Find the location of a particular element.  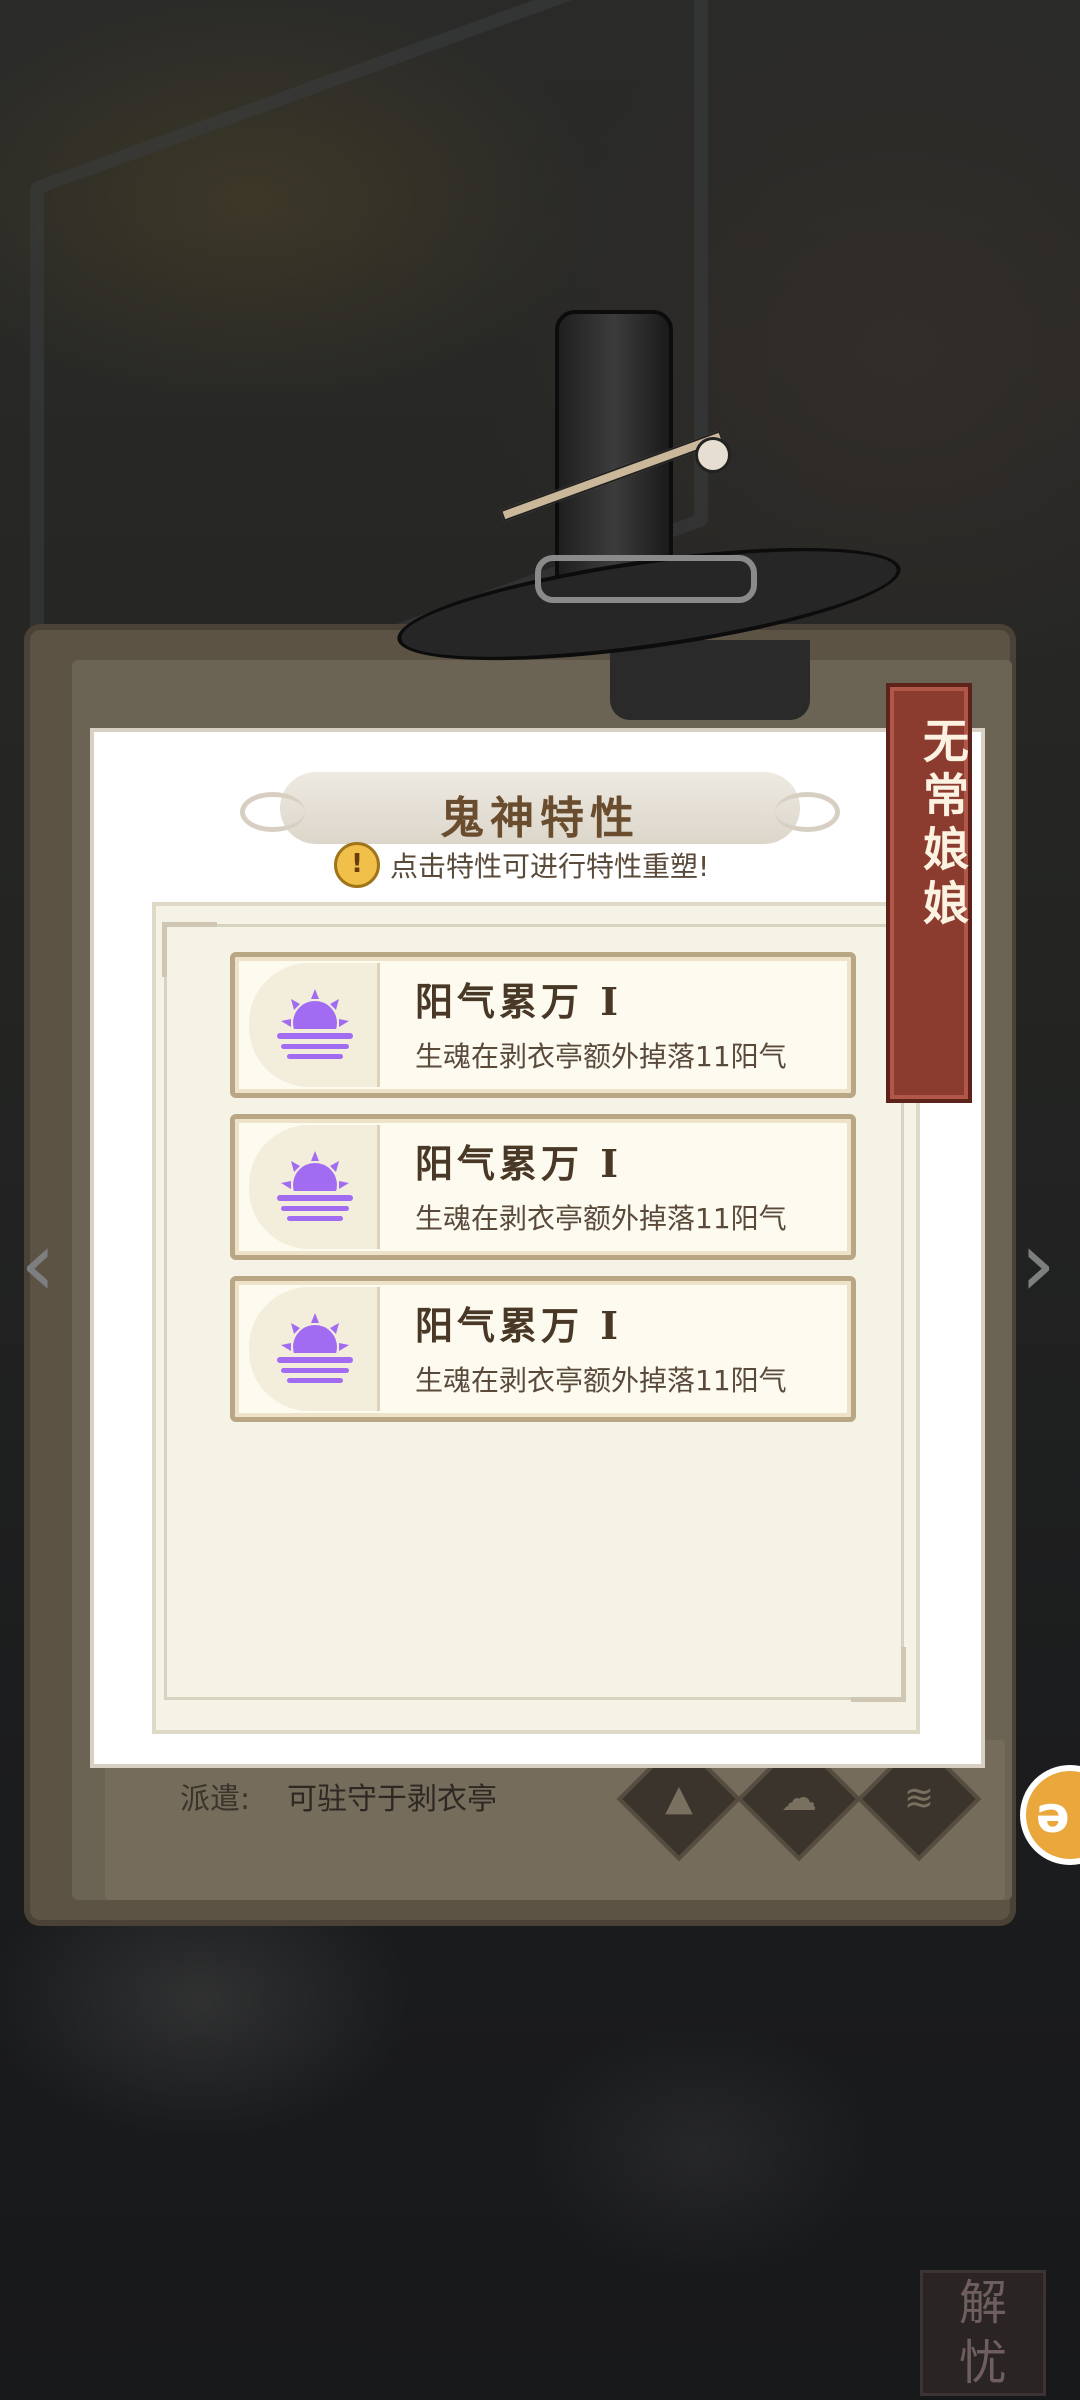

reshape-hint: ! 点击特性可进行特性重塑! is located at coordinates (521, 865).